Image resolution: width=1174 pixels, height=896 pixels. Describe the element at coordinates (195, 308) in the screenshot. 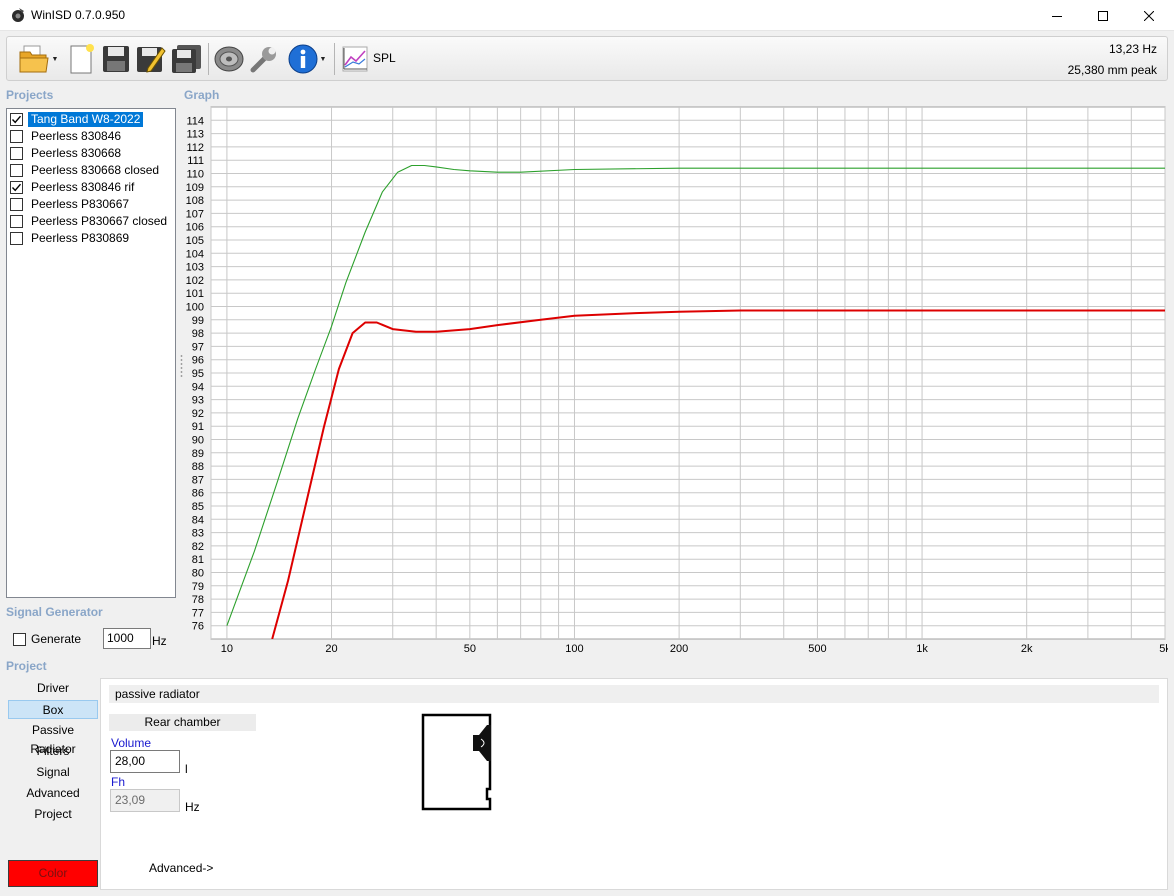

I see `y-tick-label: 100` at that location.